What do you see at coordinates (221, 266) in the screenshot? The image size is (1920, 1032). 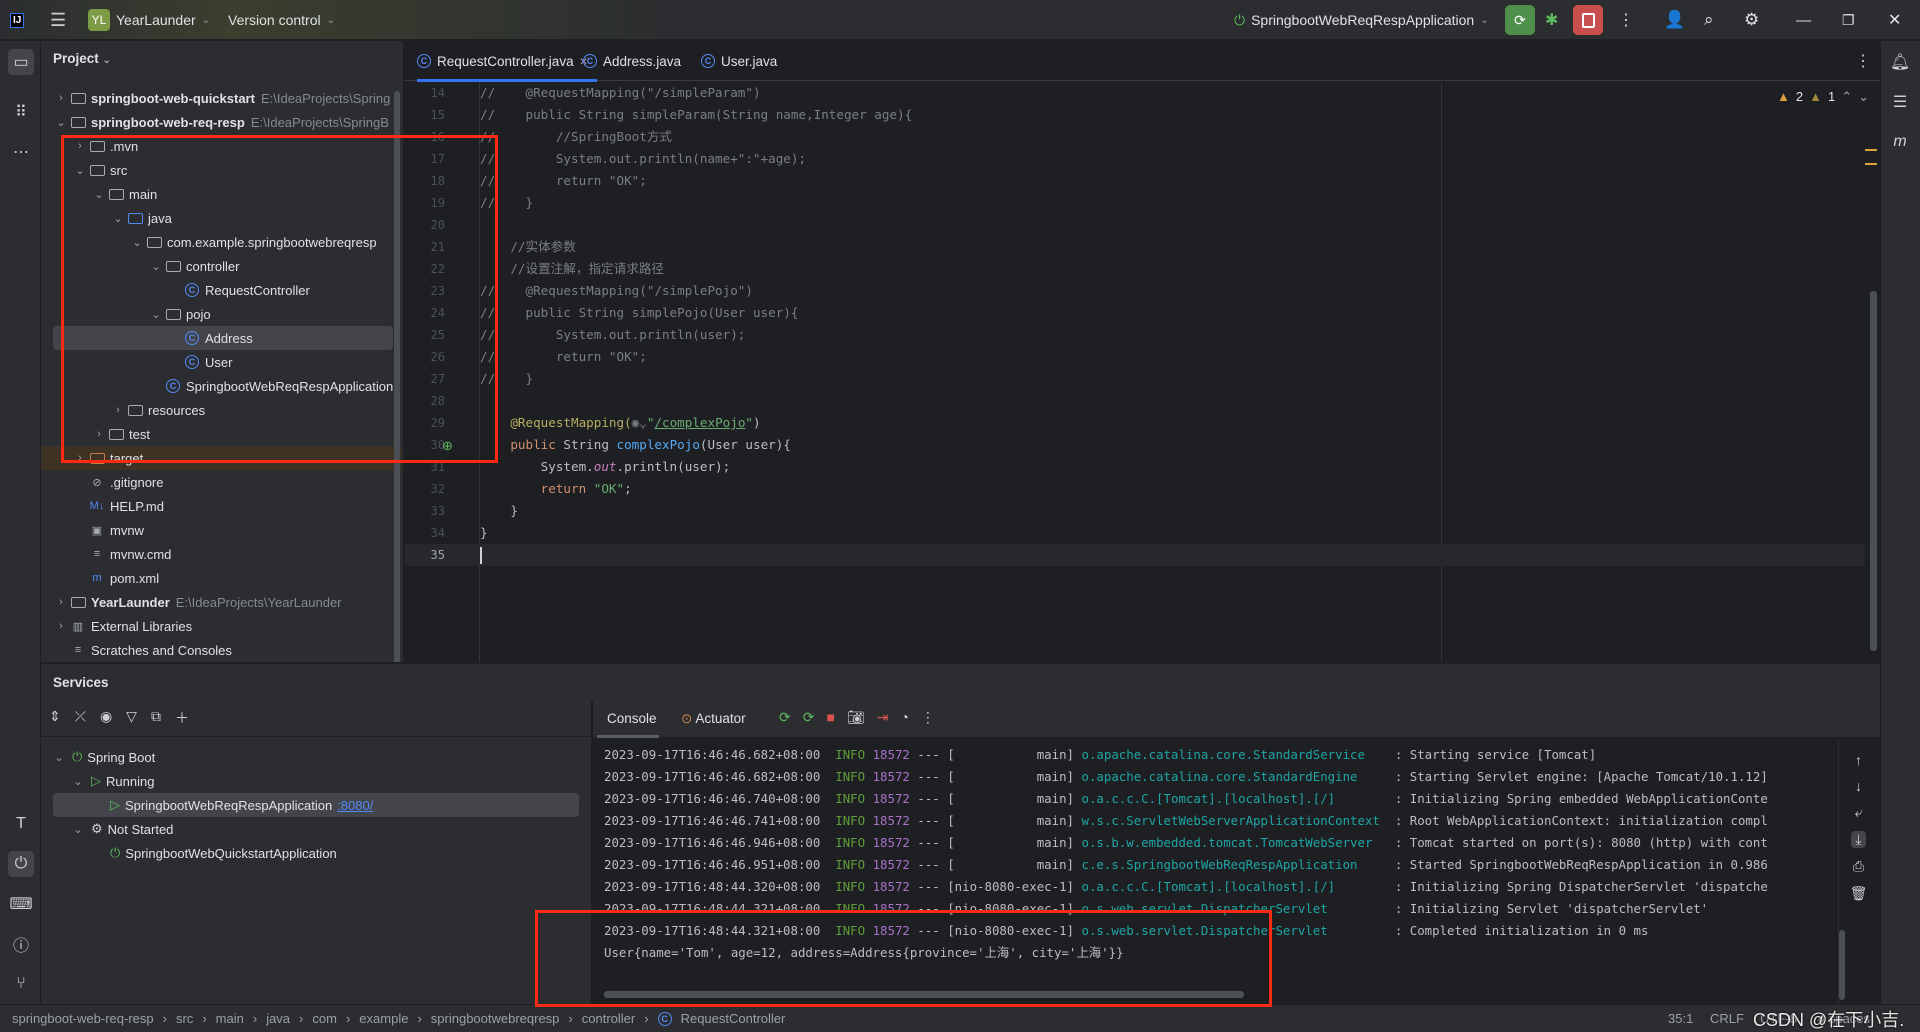 I see `tree-item: ⌄ controller` at bounding box center [221, 266].